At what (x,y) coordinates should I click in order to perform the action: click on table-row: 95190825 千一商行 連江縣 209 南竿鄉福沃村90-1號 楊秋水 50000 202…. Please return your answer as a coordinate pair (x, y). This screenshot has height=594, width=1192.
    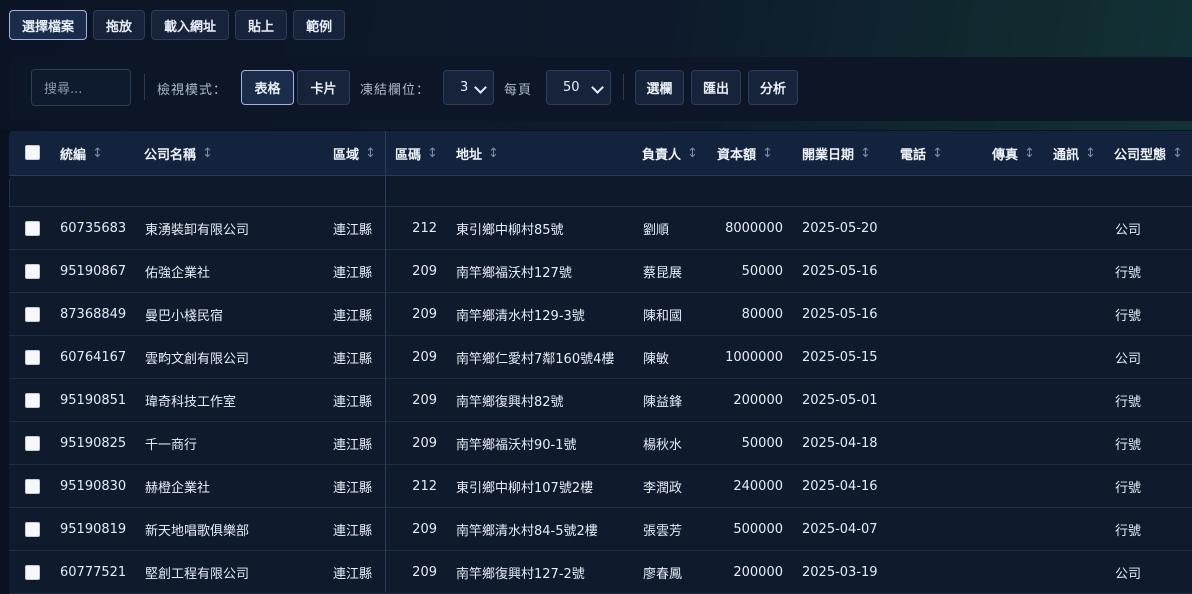
    Looking at the image, I should click on (600, 443).